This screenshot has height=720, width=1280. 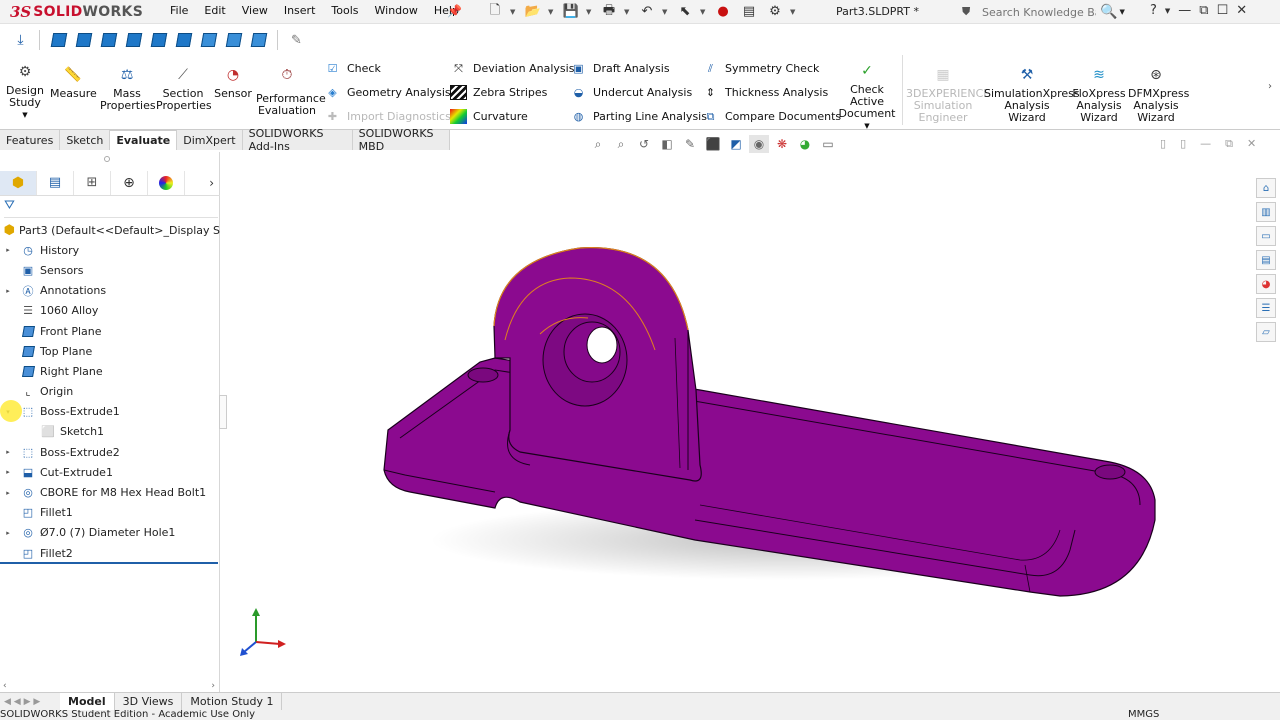 What do you see at coordinates (109, 563) in the screenshot?
I see `rollback-bar` at bounding box center [109, 563].